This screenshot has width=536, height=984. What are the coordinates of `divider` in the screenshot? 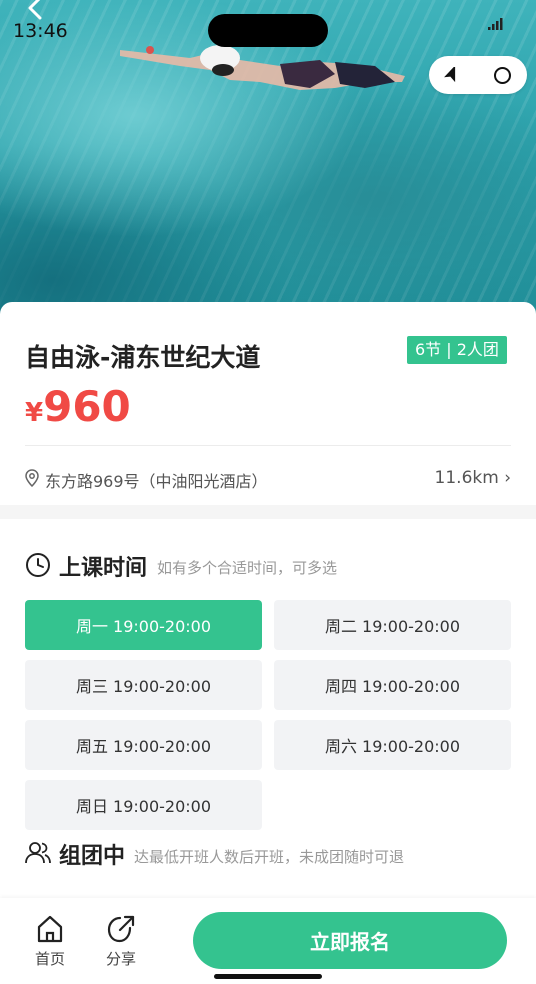 It's located at (268, 445).